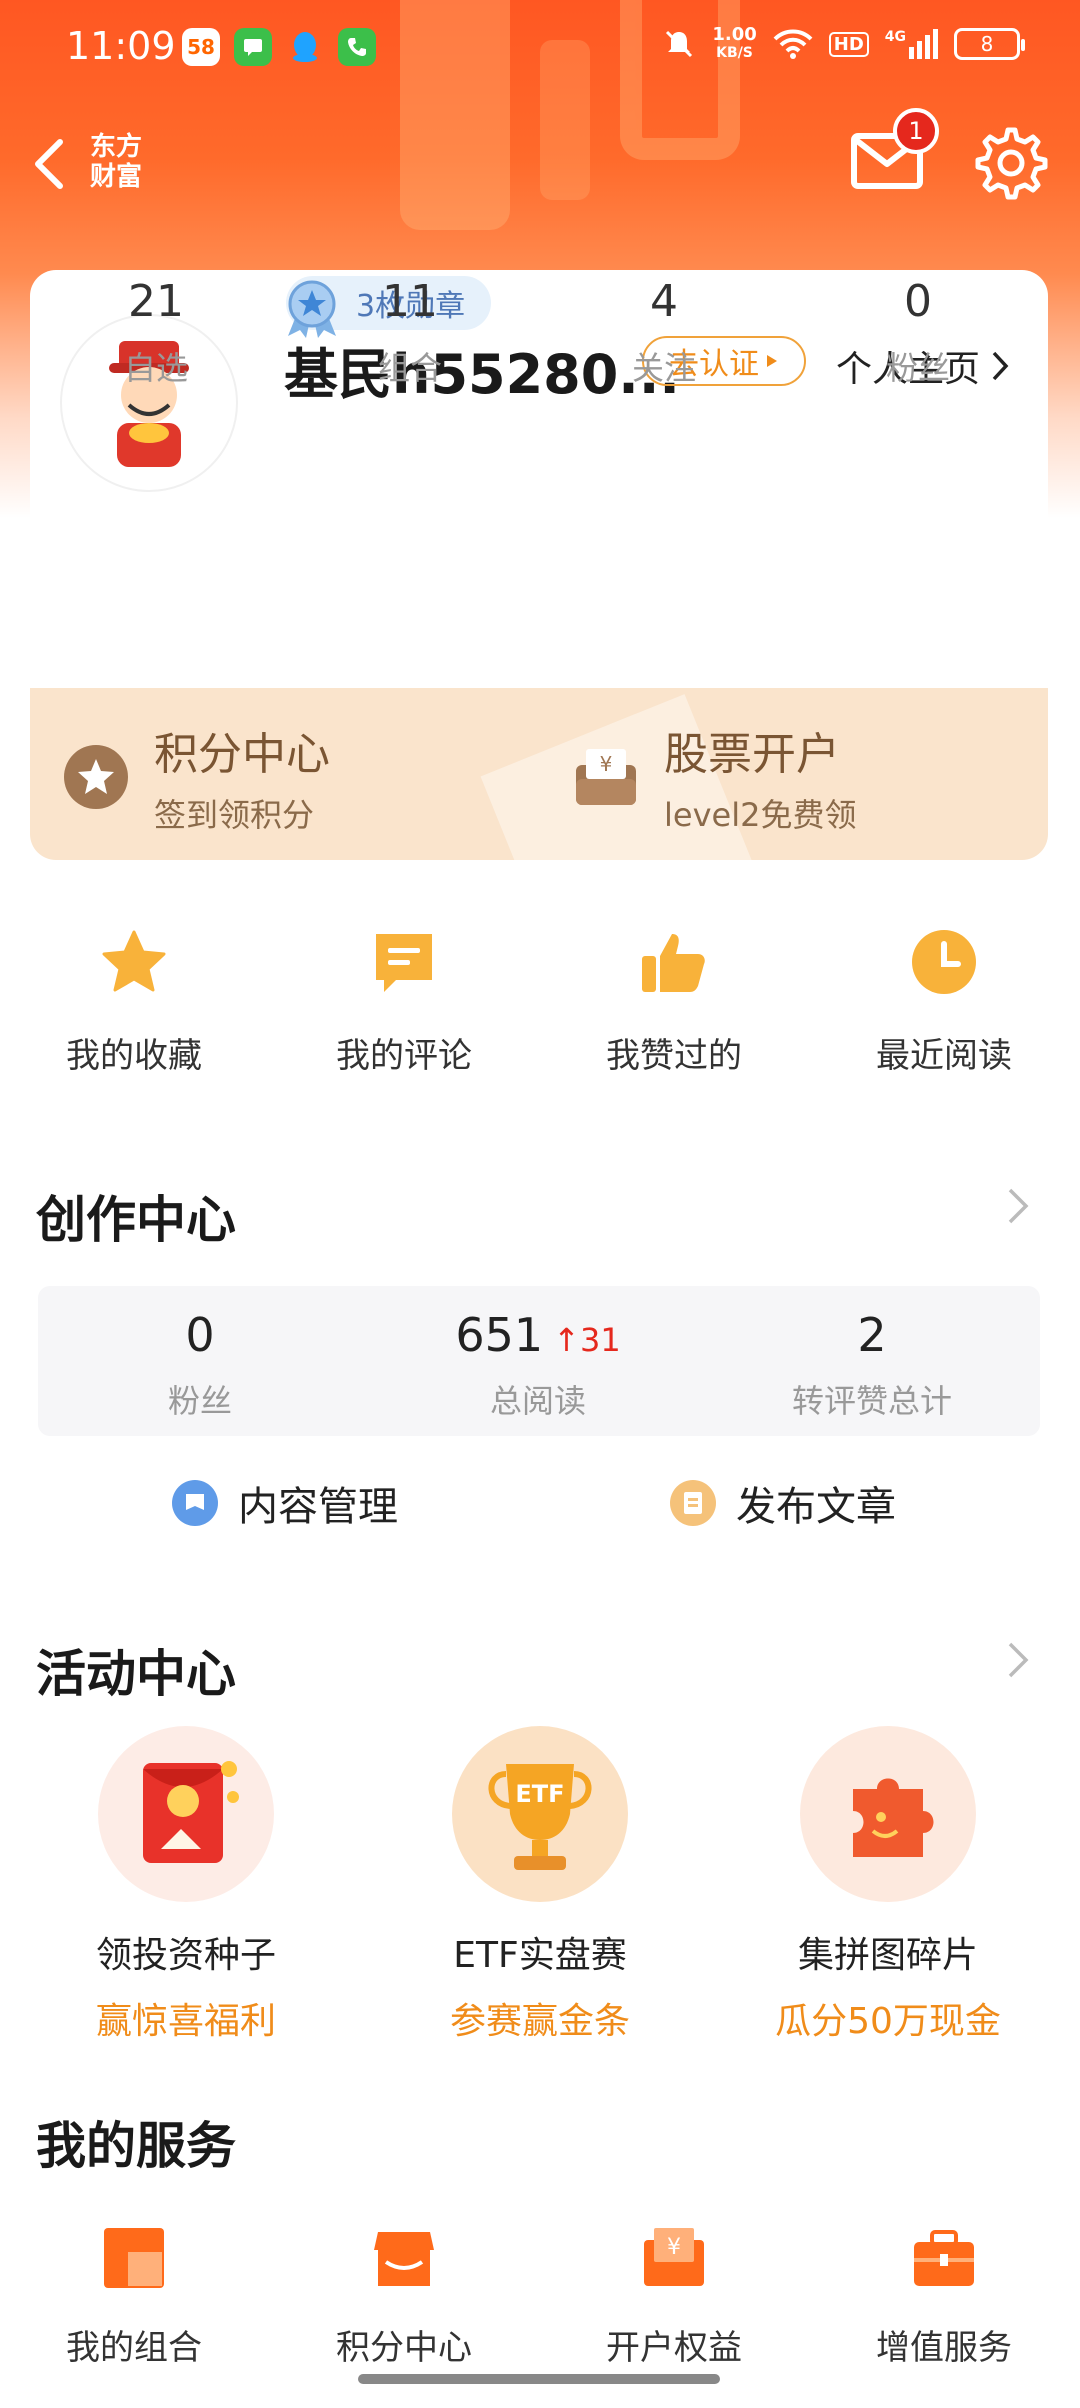 This screenshot has width=1080, height=2408. Describe the element at coordinates (693, 1503) in the screenshot. I see `document-icon` at that location.